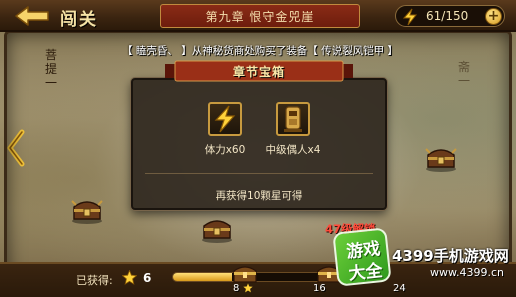  What do you see at coordinates (236, 288) in the screenshot?
I see `milestone-label: 8` at bounding box center [236, 288].